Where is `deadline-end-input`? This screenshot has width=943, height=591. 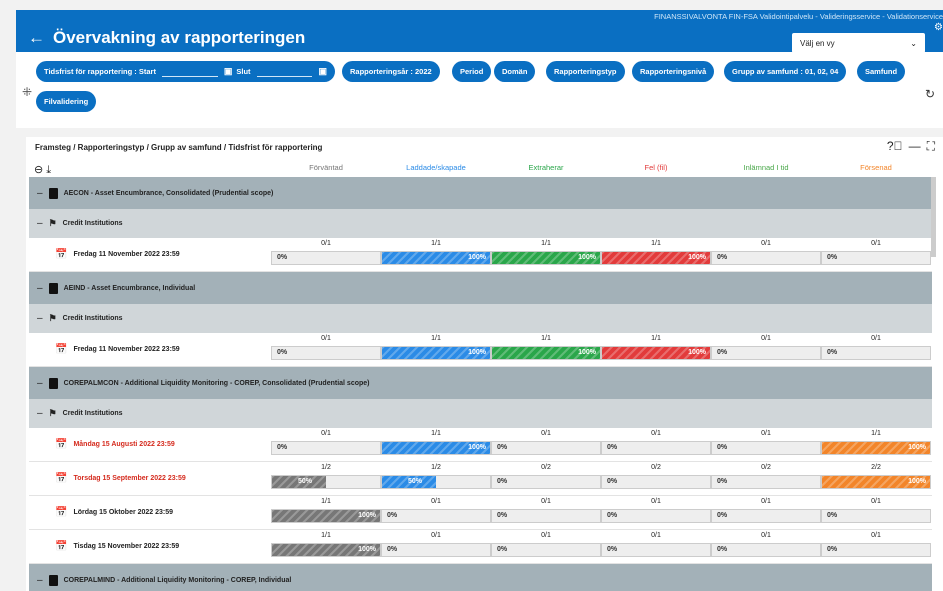 deadline-end-input is located at coordinates (284, 72).